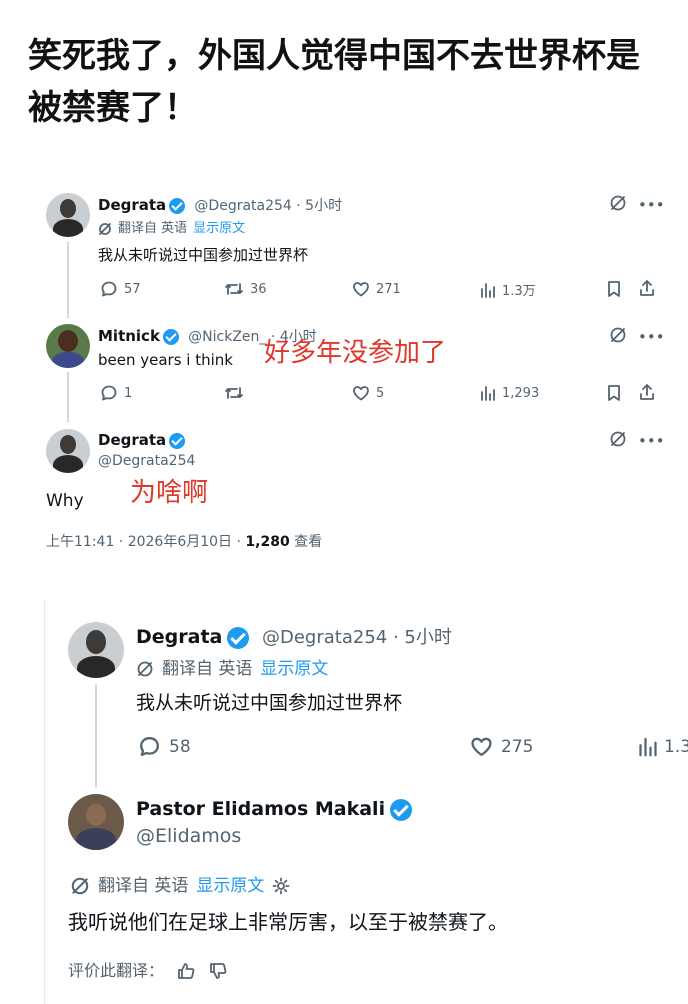 The height and width of the screenshot is (1004, 688). I want to click on tweet1-author: Degrata @Degrata254 · 5小时, so click(220, 205).